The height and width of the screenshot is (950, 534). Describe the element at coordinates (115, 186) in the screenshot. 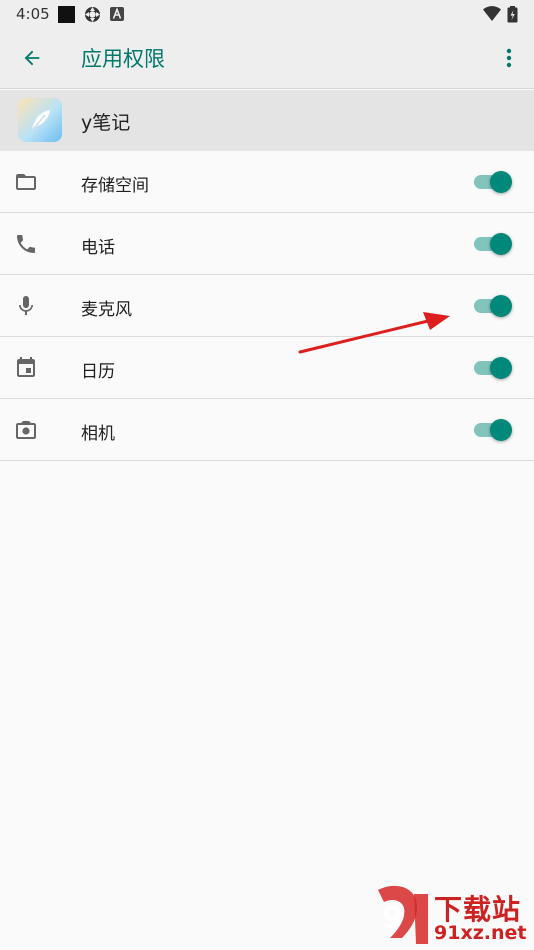

I see `permission-label: 存储空间` at that location.